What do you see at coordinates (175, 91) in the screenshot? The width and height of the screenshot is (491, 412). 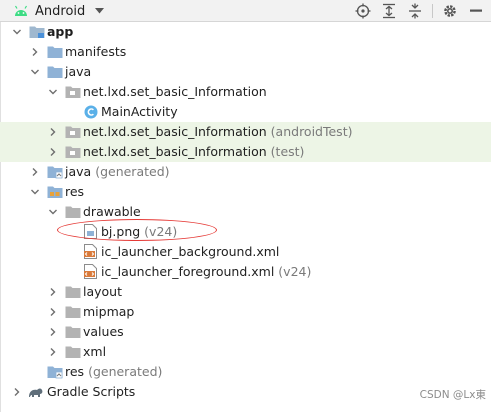 I see `tree-label: net.lxd.set_basic_Information` at bounding box center [175, 91].